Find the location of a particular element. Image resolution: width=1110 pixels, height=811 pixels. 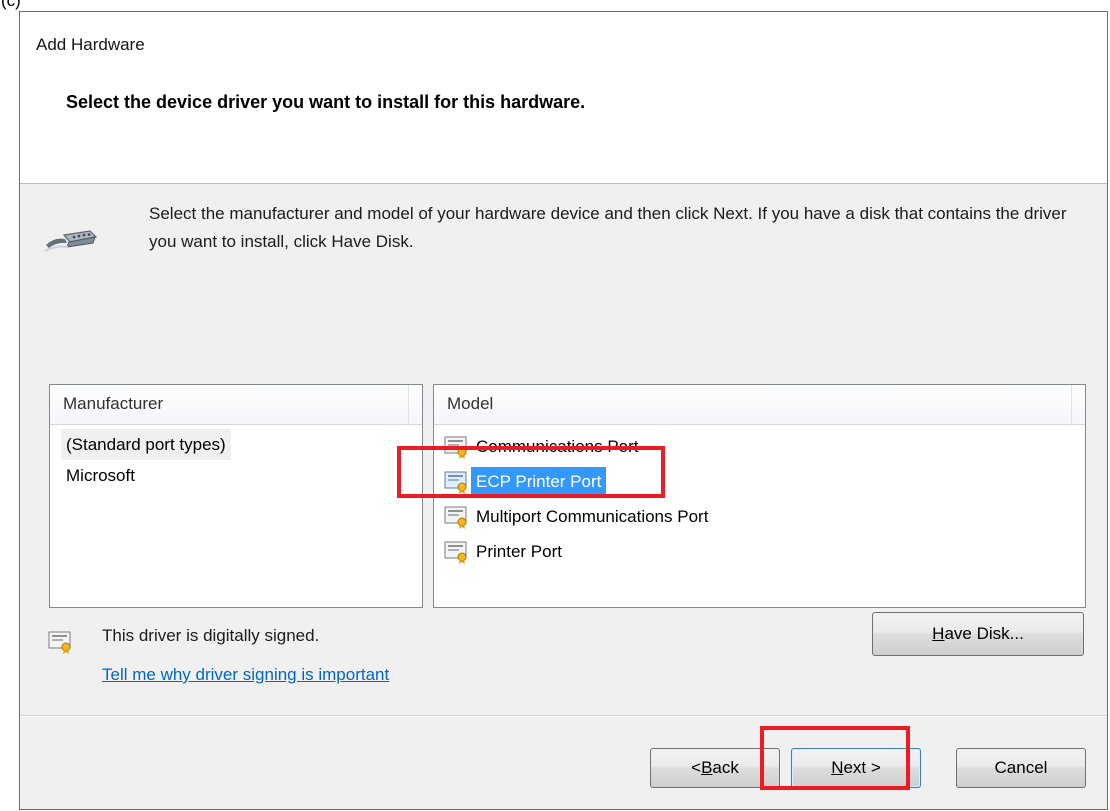

corner-caption: (c) is located at coordinates (11, 5).